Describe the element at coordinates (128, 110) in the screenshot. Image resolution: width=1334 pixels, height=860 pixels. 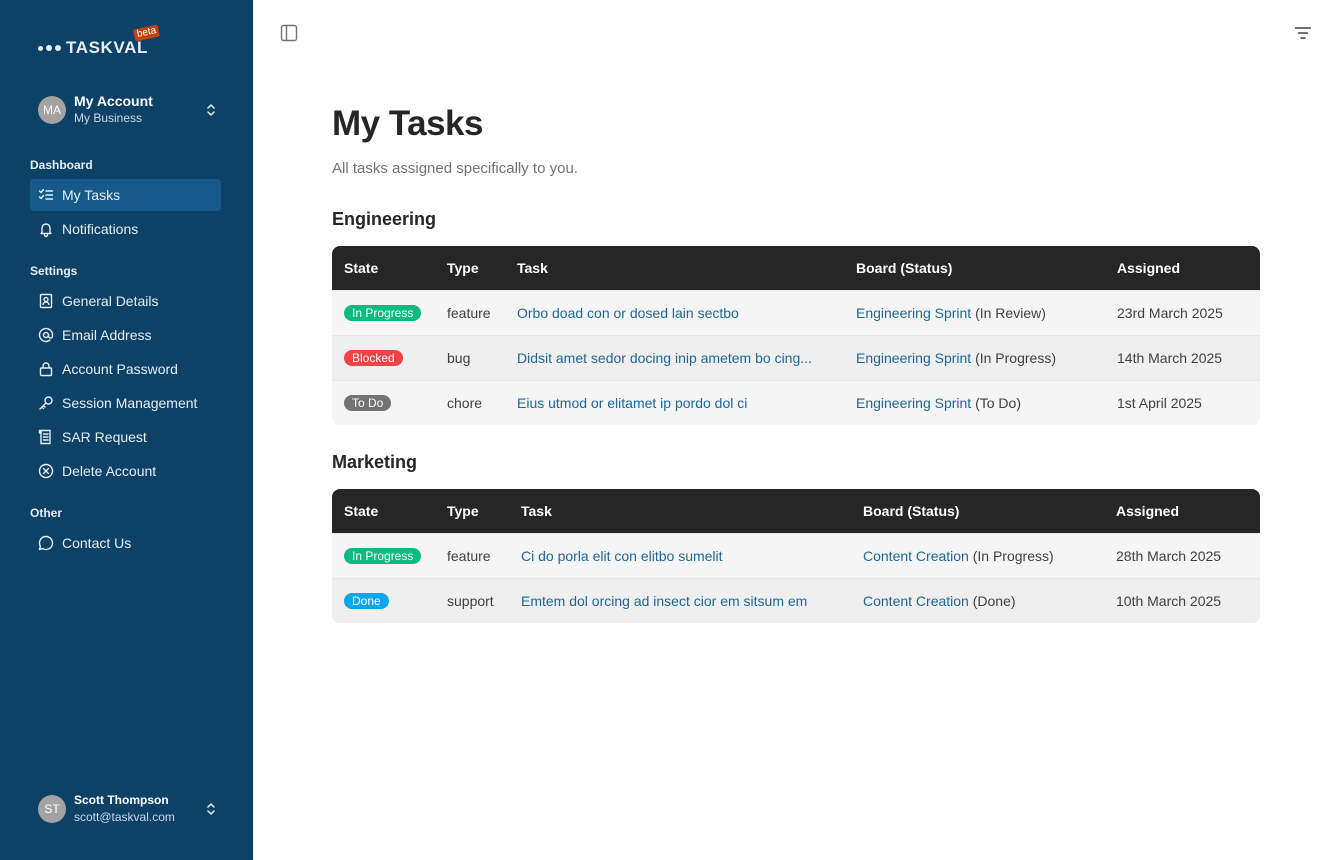
I see `account-switcher: MA My Account My Business` at that location.